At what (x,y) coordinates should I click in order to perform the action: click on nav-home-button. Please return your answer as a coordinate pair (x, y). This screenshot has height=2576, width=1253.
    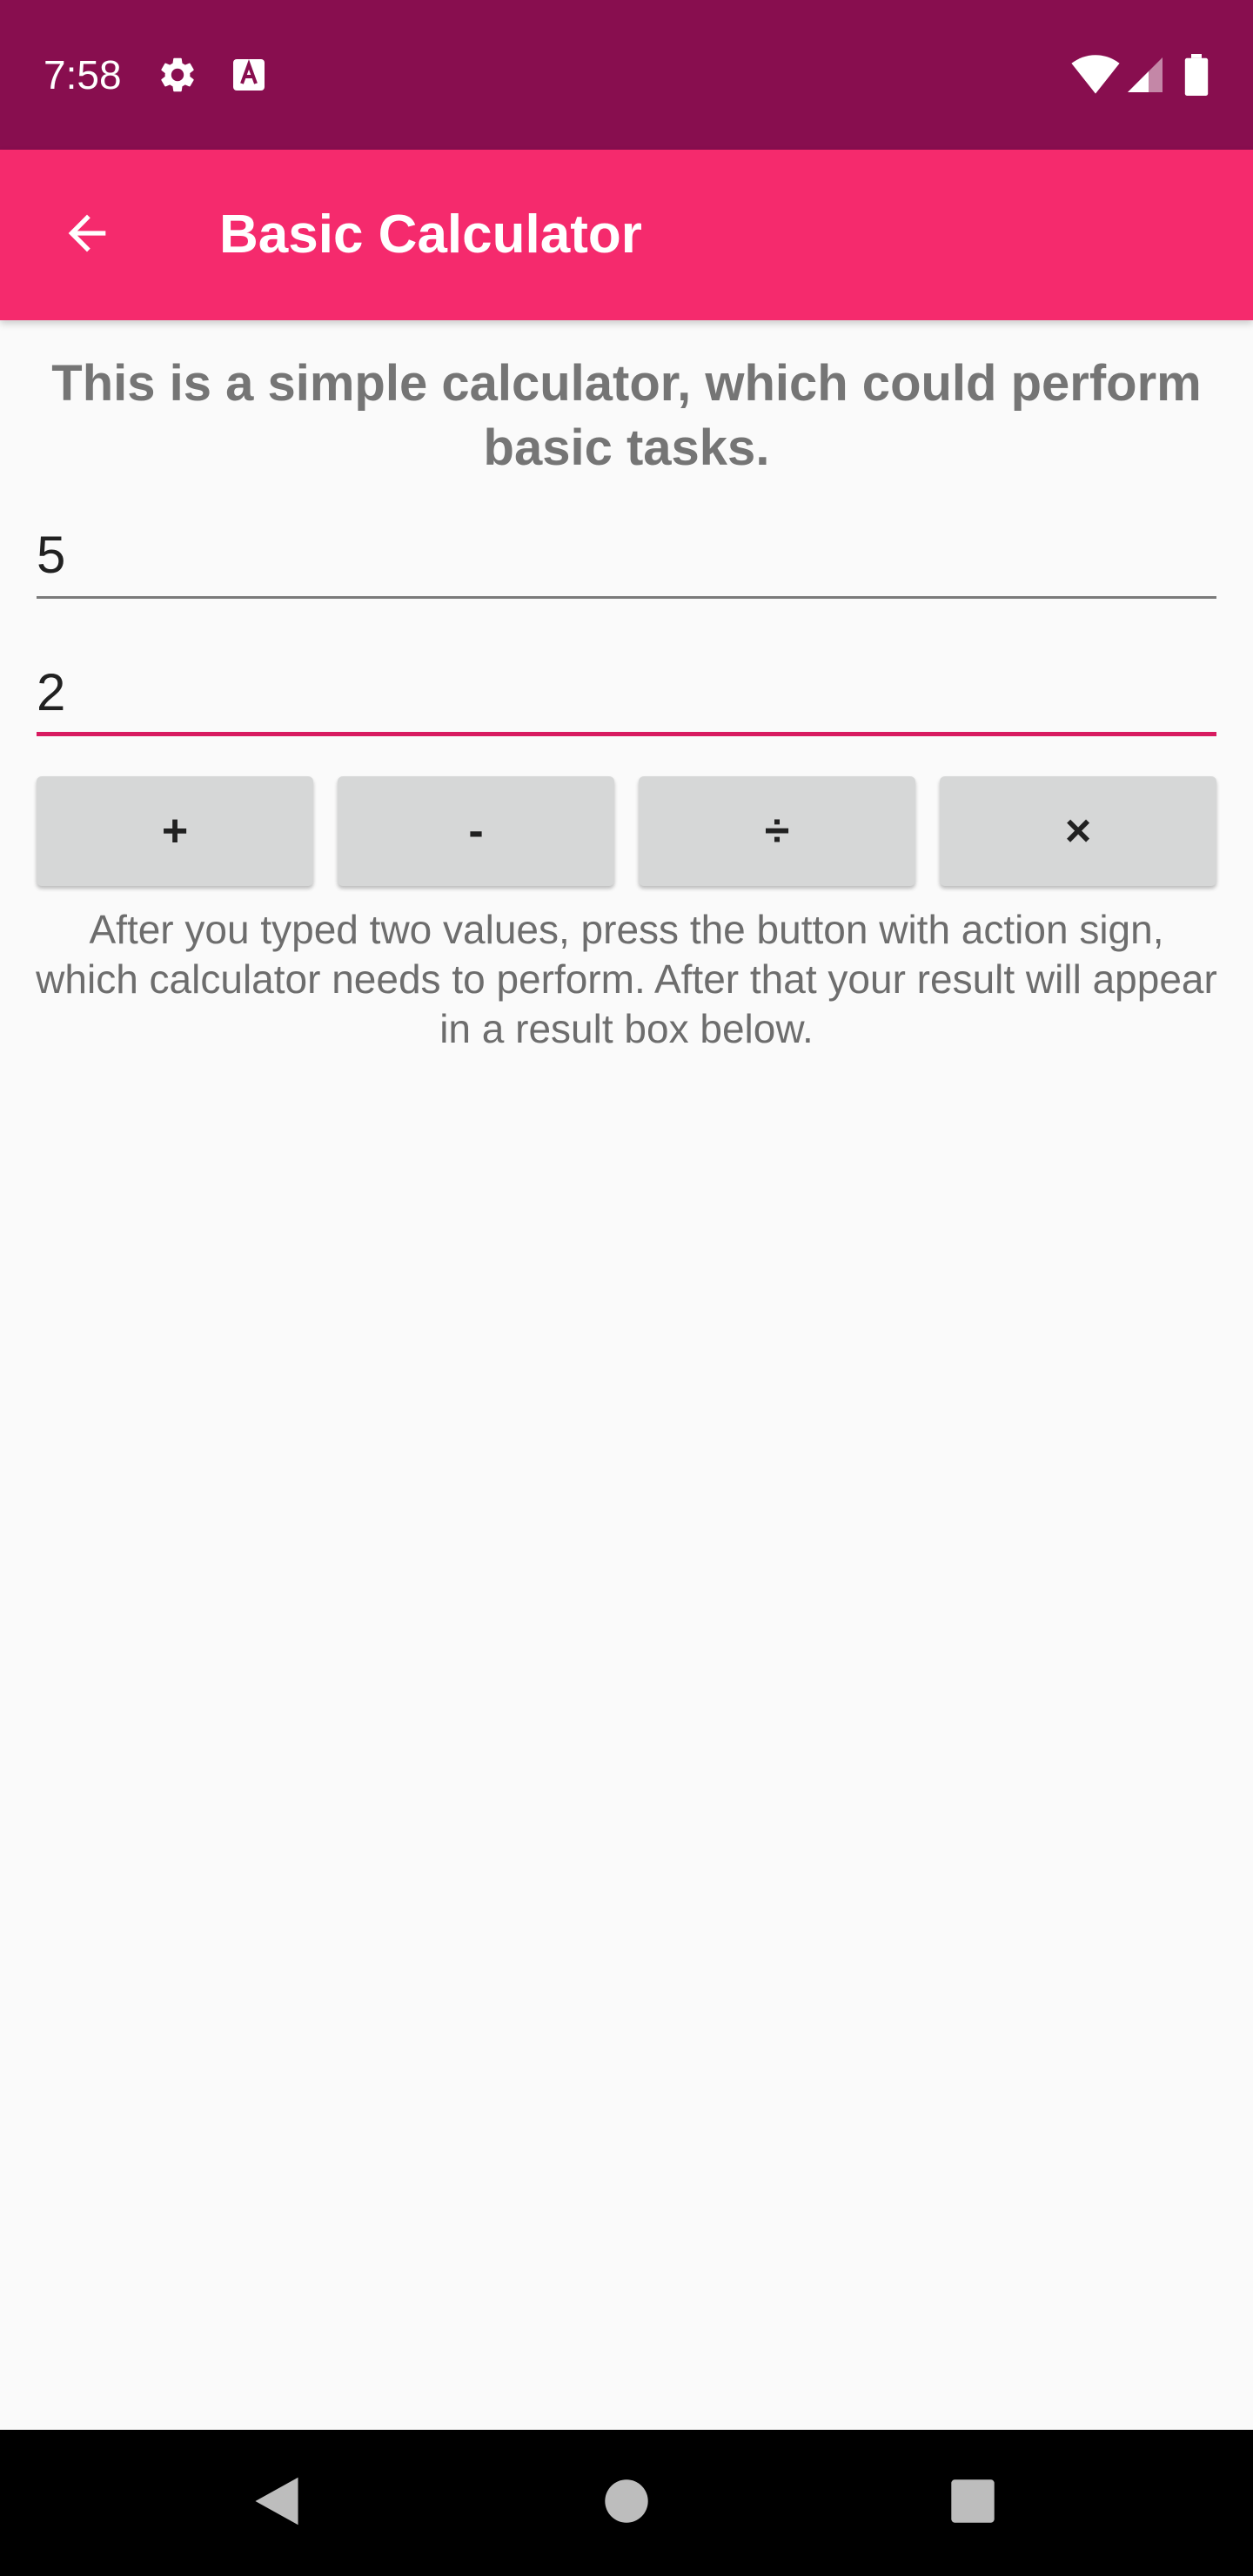
    Looking at the image, I should click on (626, 2503).